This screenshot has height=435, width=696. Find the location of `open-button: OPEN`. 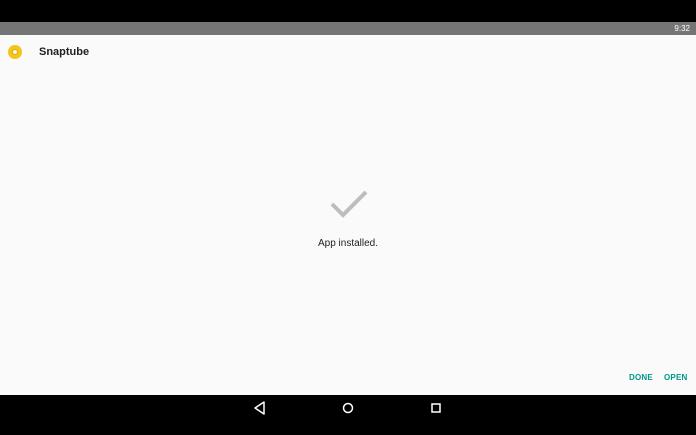

open-button: OPEN is located at coordinates (675, 378).